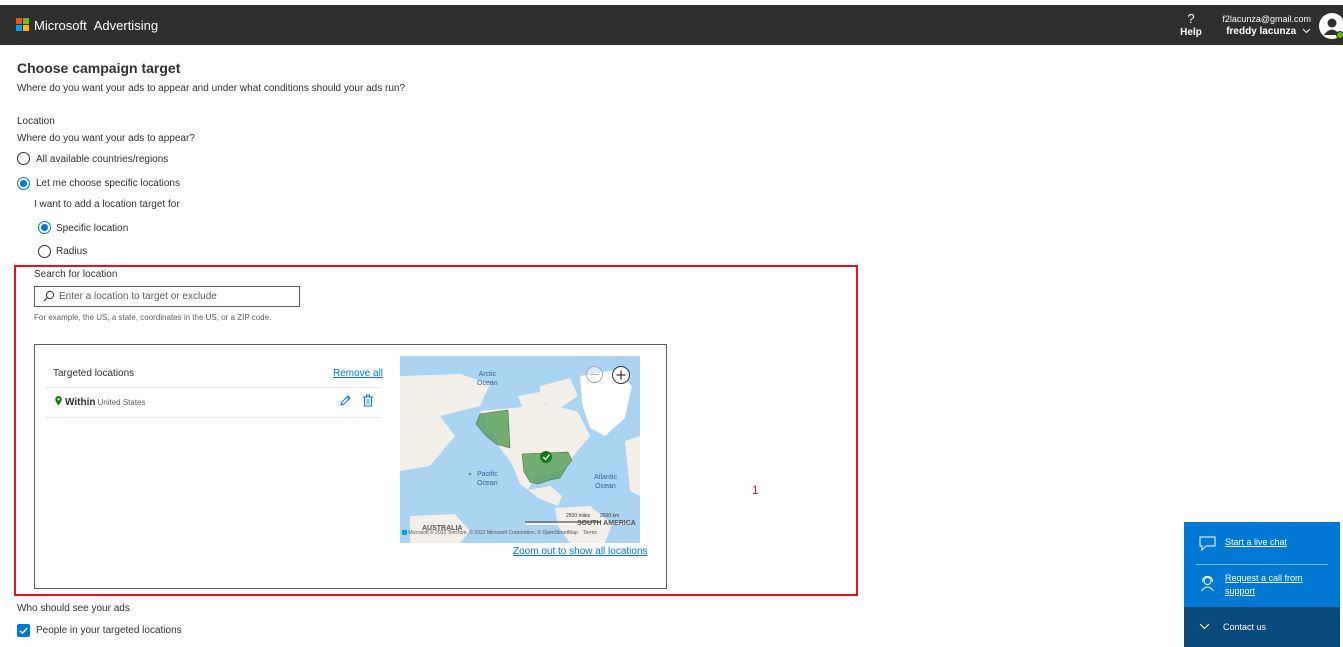  Describe the element at coordinates (358, 373) in the screenshot. I see `remove-all-link: Remove all` at that location.